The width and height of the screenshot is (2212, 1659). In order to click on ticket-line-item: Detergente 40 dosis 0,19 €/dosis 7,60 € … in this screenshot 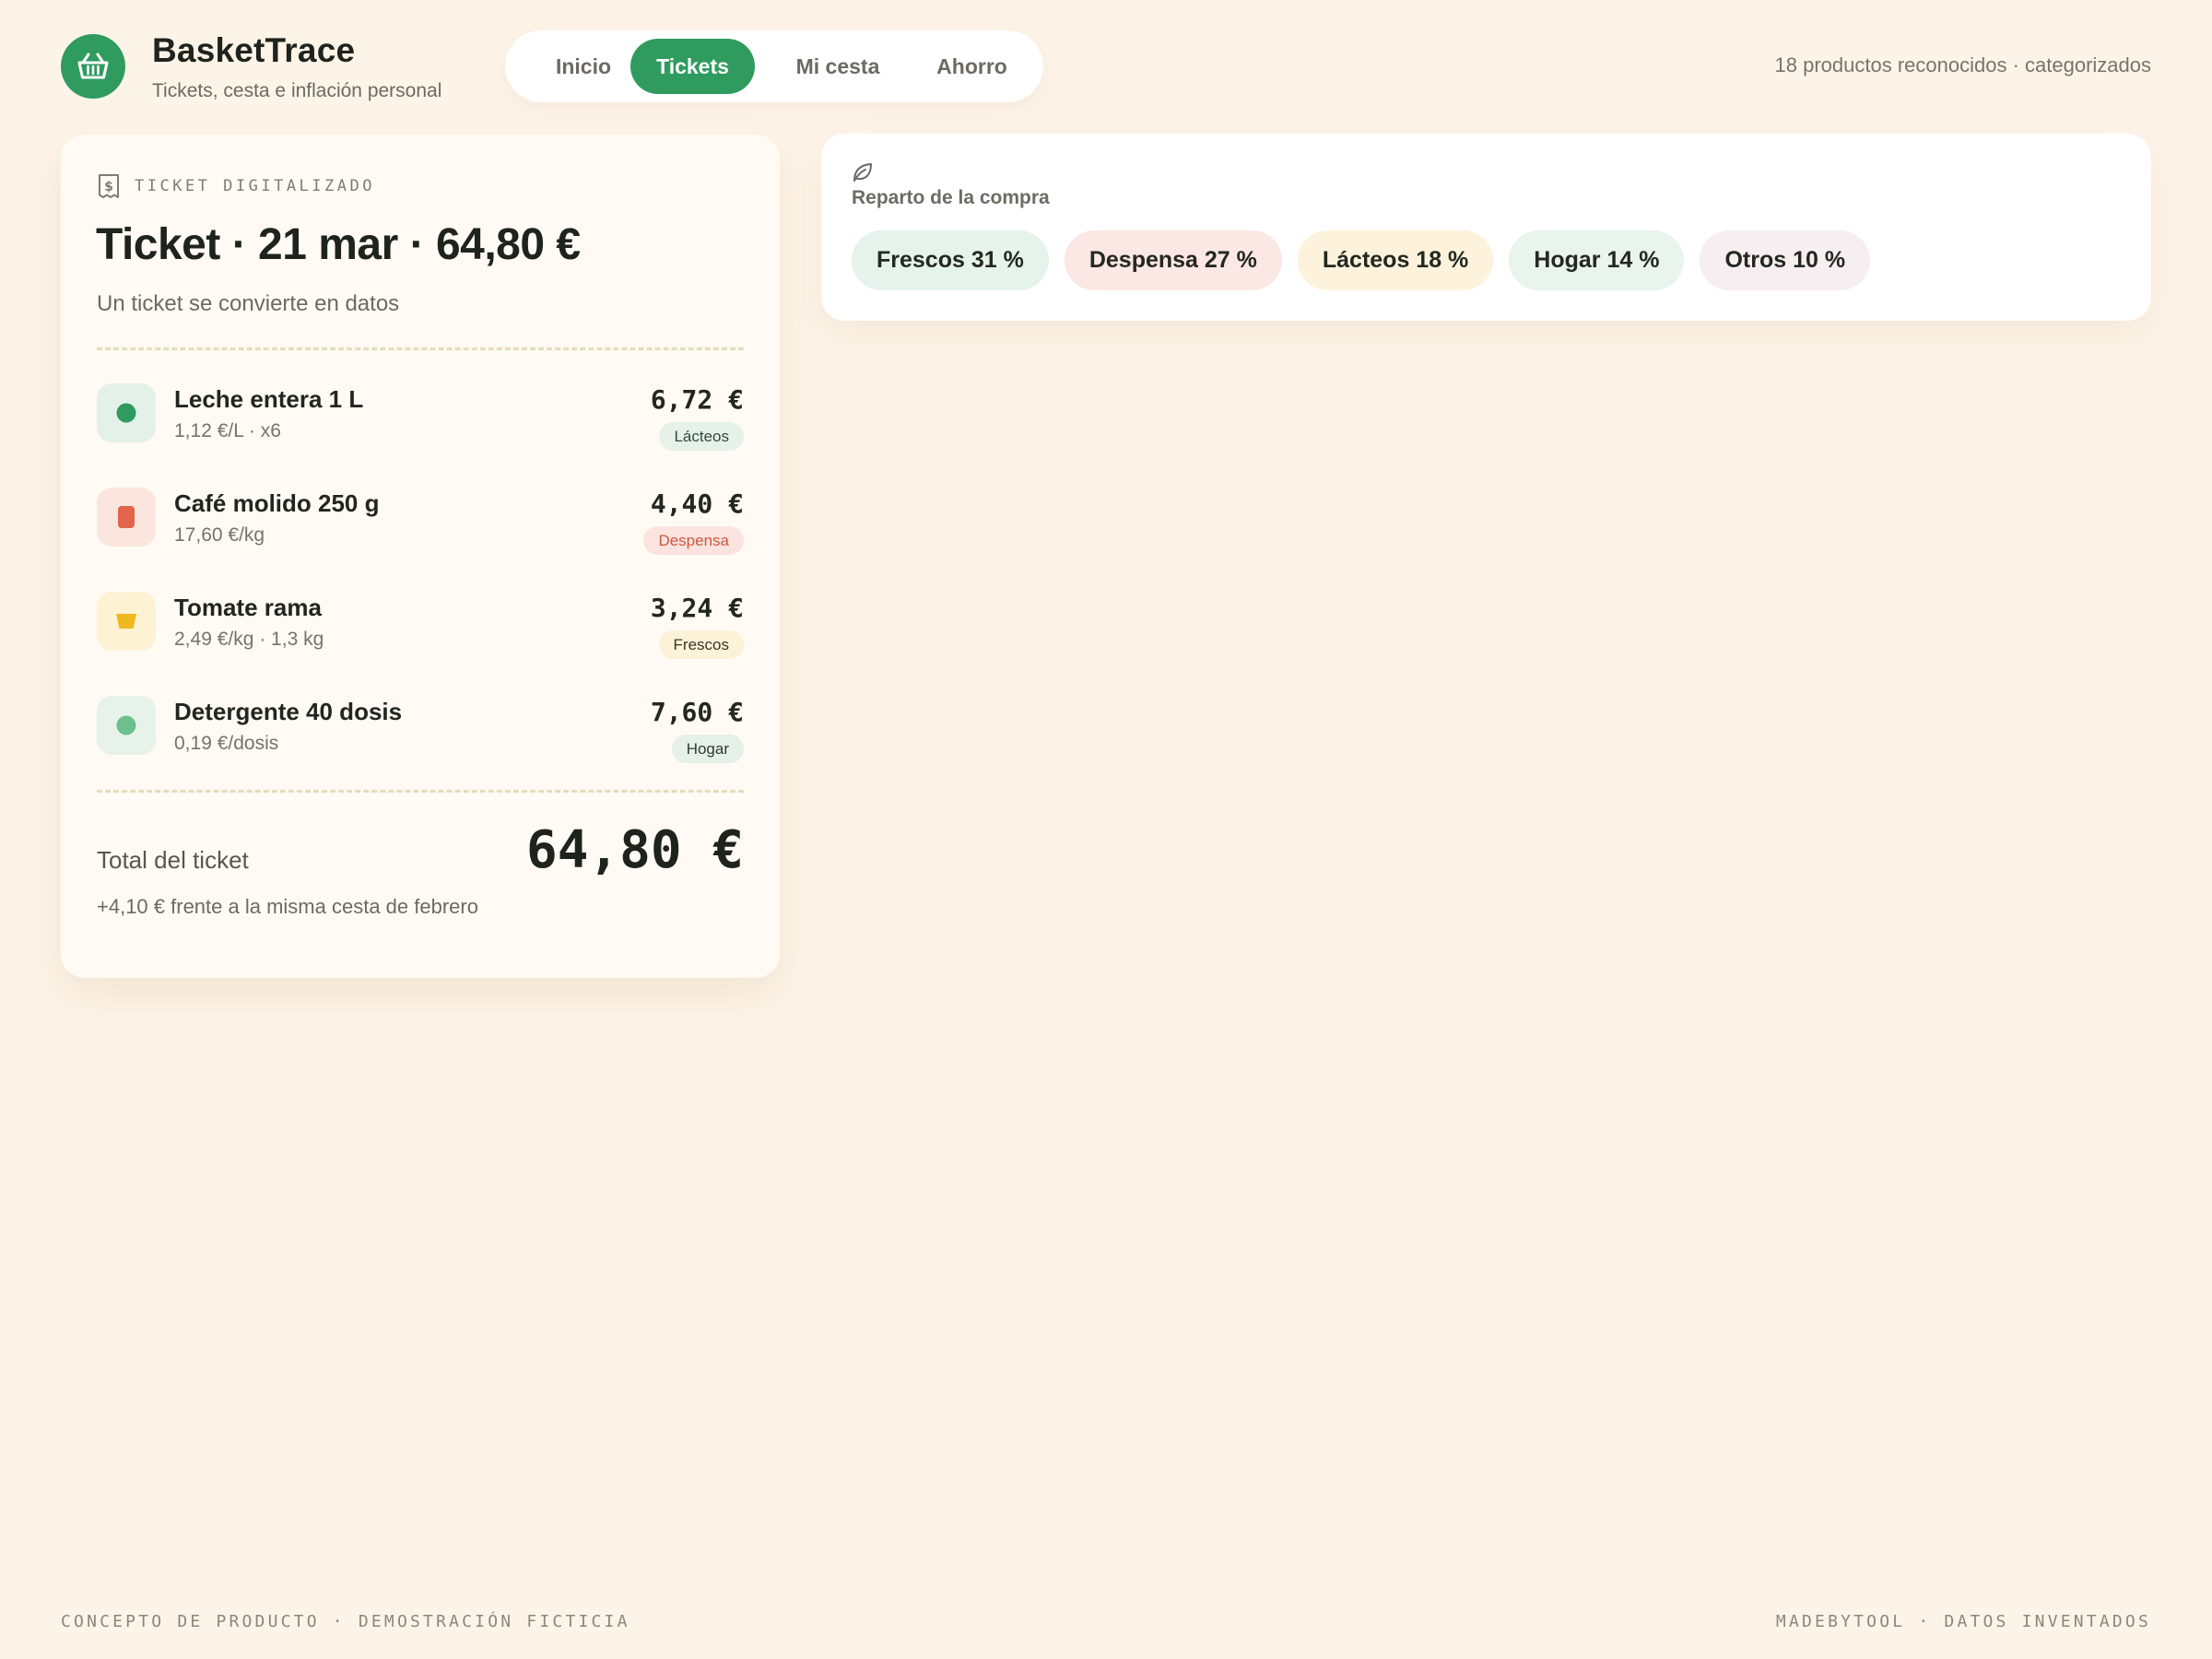, I will do `click(420, 728)`.